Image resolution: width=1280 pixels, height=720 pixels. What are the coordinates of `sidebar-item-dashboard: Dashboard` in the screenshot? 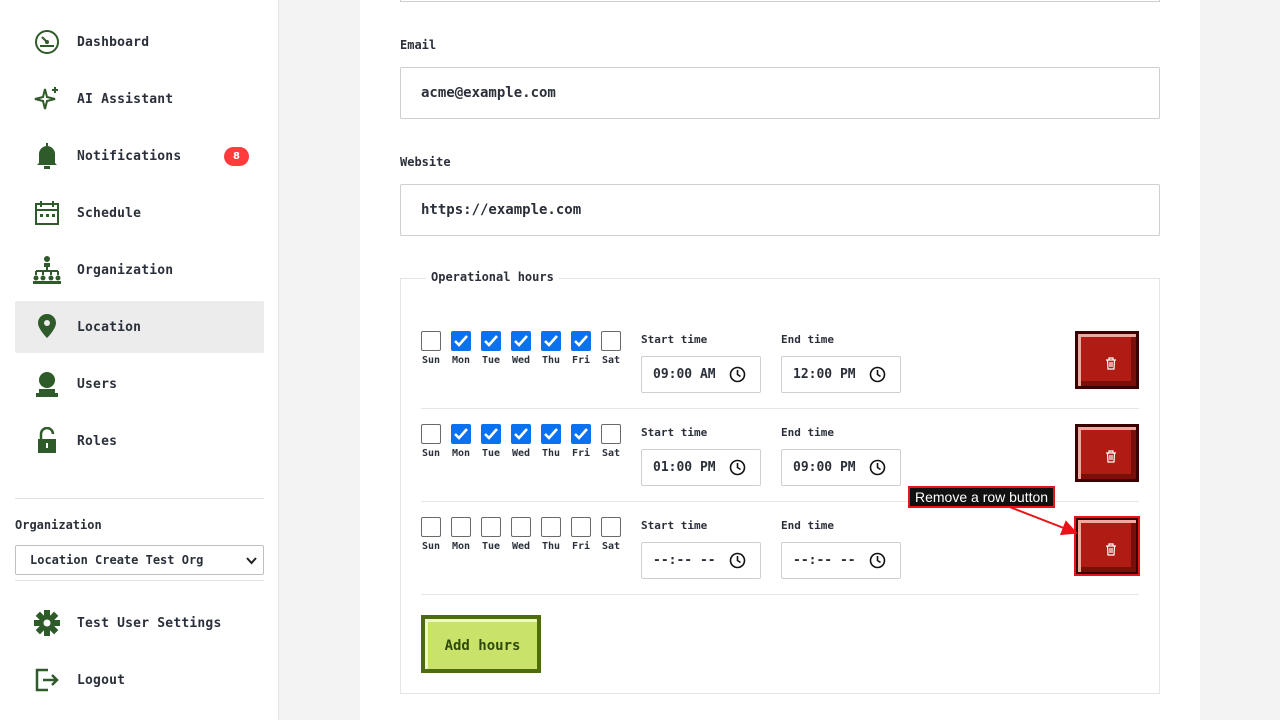 It's located at (139, 42).